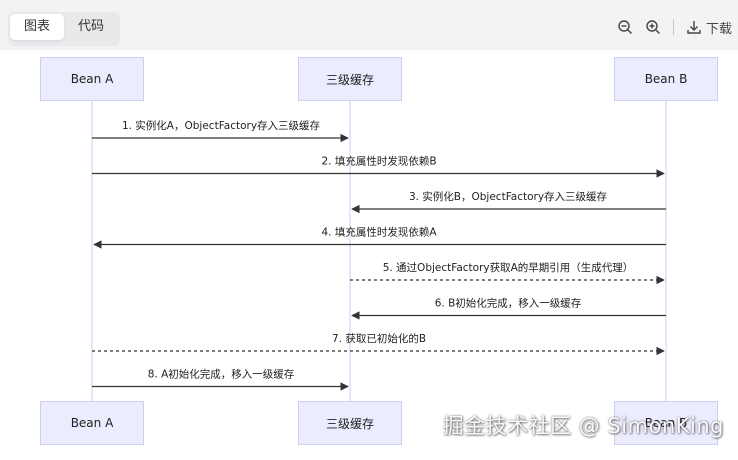 This screenshot has width=738, height=460. I want to click on message-label: 1. 实例化A，ObjectFactory存入三级缓存, so click(221, 125).